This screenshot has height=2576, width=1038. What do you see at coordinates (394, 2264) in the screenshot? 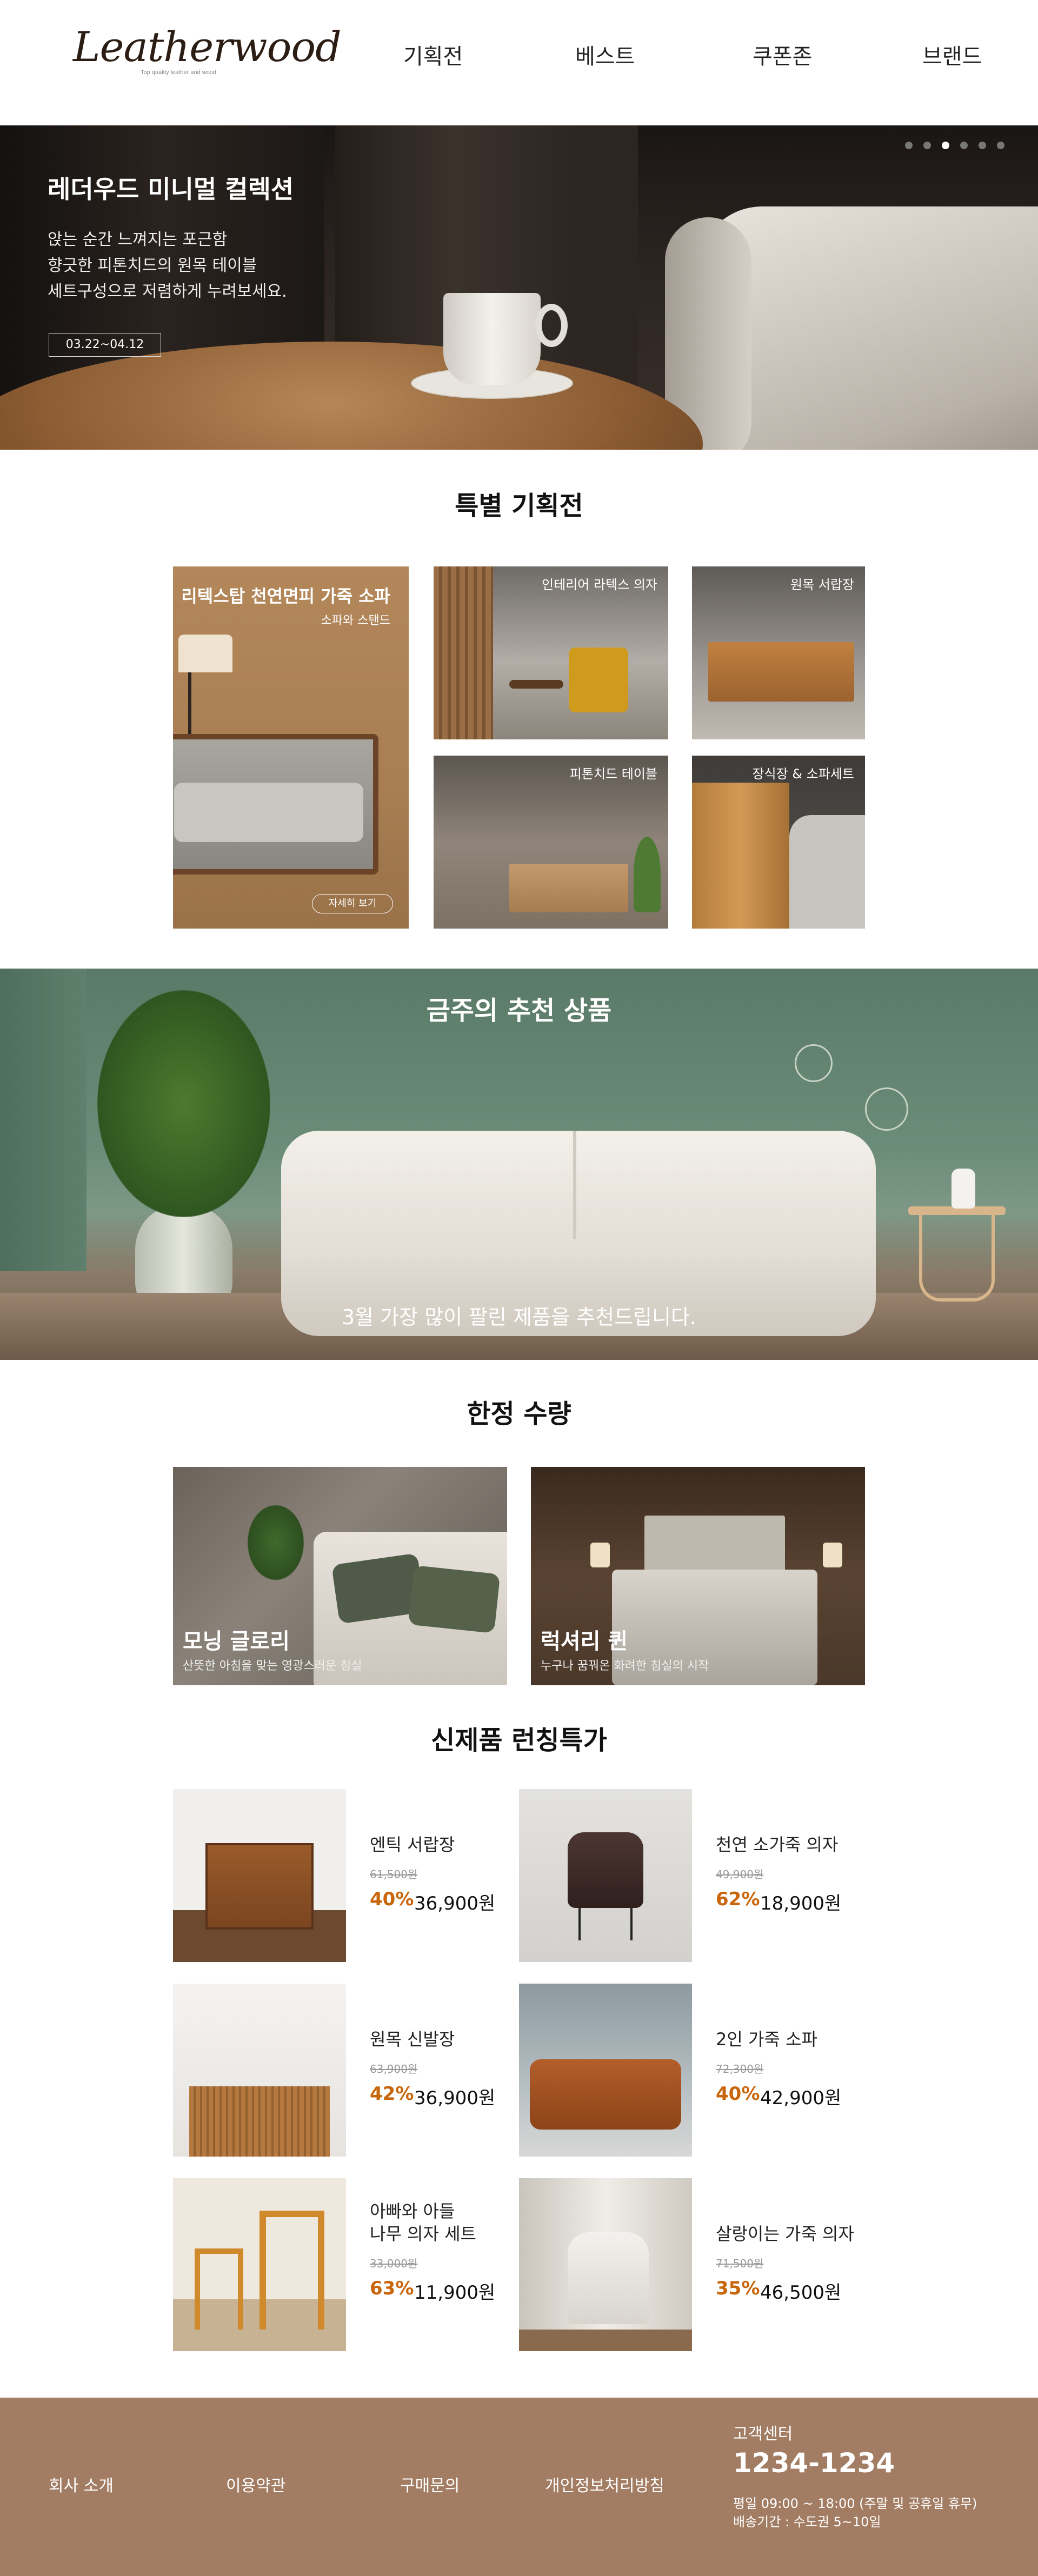
I see `product-original-price: 33,000원` at bounding box center [394, 2264].